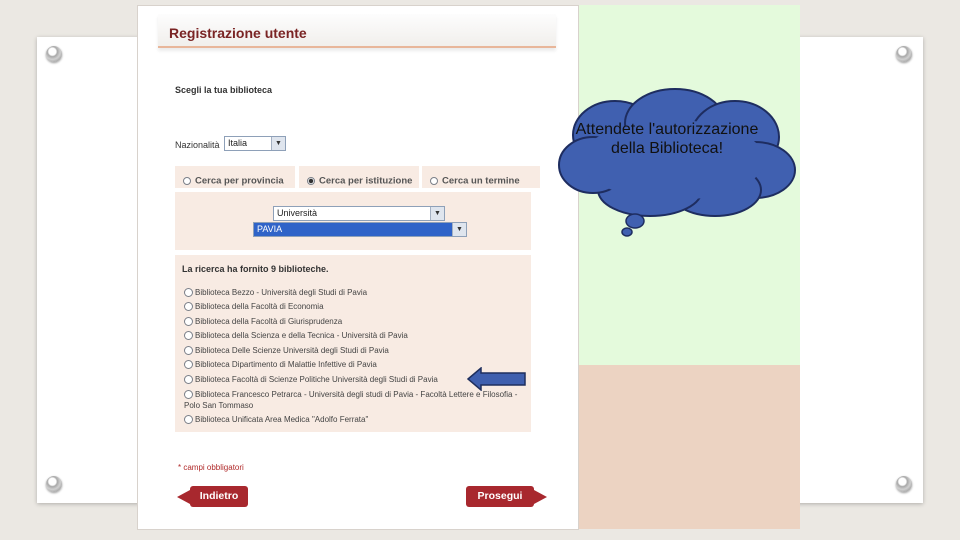 This screenshot has height=540, width=960. I want to click on back-button: Indietro, so click(219, 496).